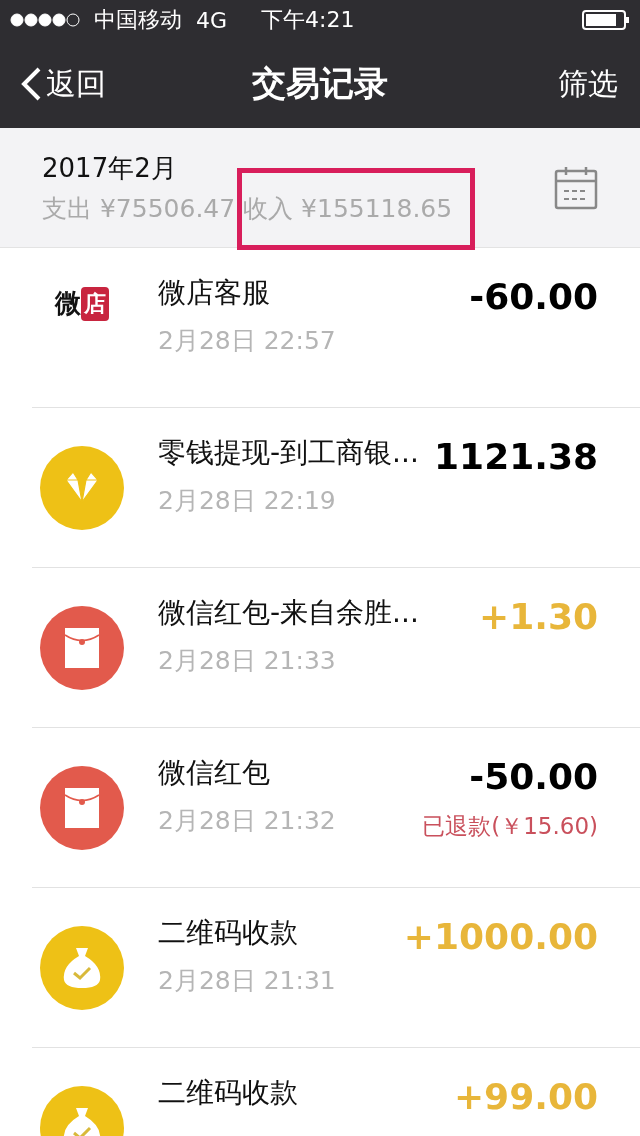  I want to click on filter-button: 筛选, so click(588, 84).